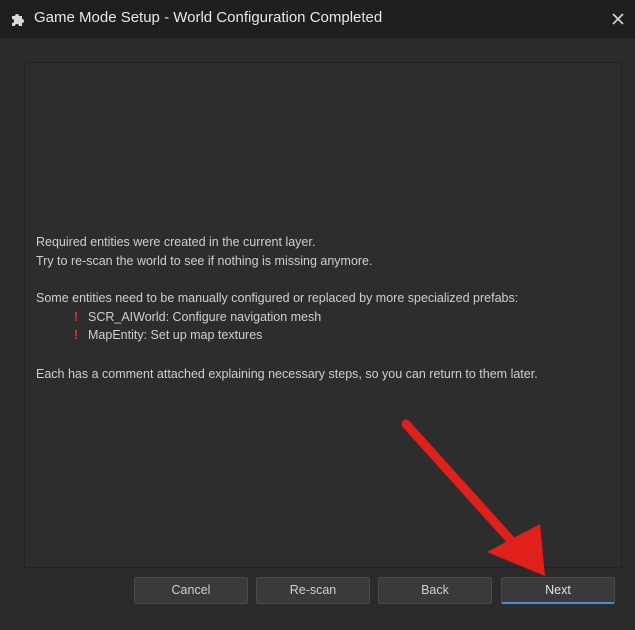 Image resolution: width=635 pixels, height=630 pixels. I want to click on close-icon, so click(618, 19).